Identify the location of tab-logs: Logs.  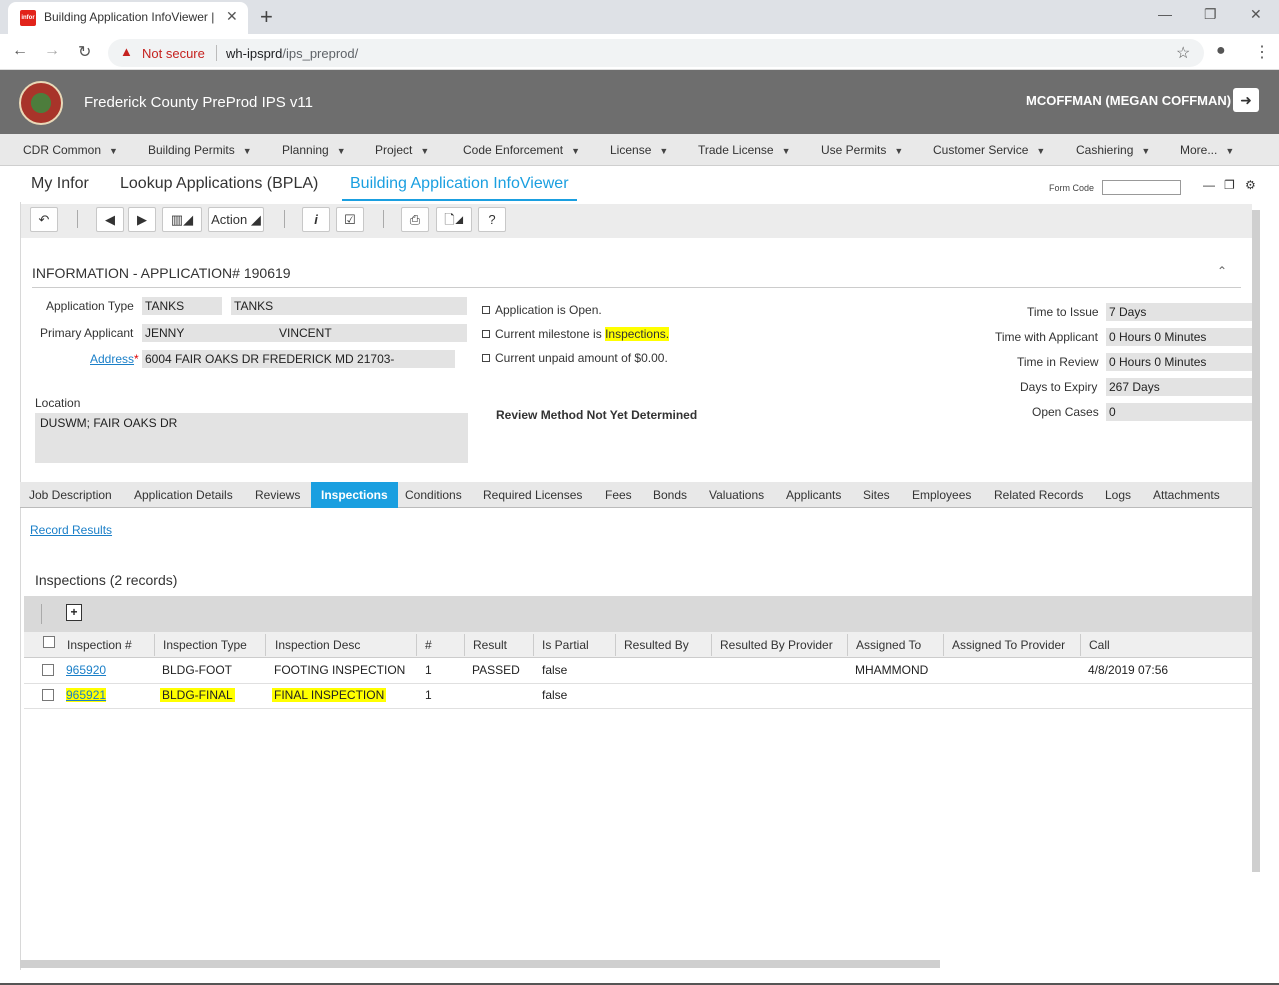
(1118, 495).